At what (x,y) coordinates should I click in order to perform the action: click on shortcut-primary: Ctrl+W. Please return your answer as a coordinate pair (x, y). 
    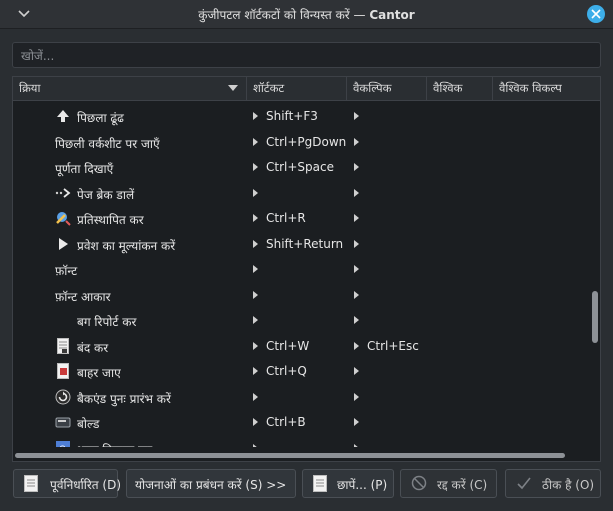
    Looking at the image, I should click on (287, 346).